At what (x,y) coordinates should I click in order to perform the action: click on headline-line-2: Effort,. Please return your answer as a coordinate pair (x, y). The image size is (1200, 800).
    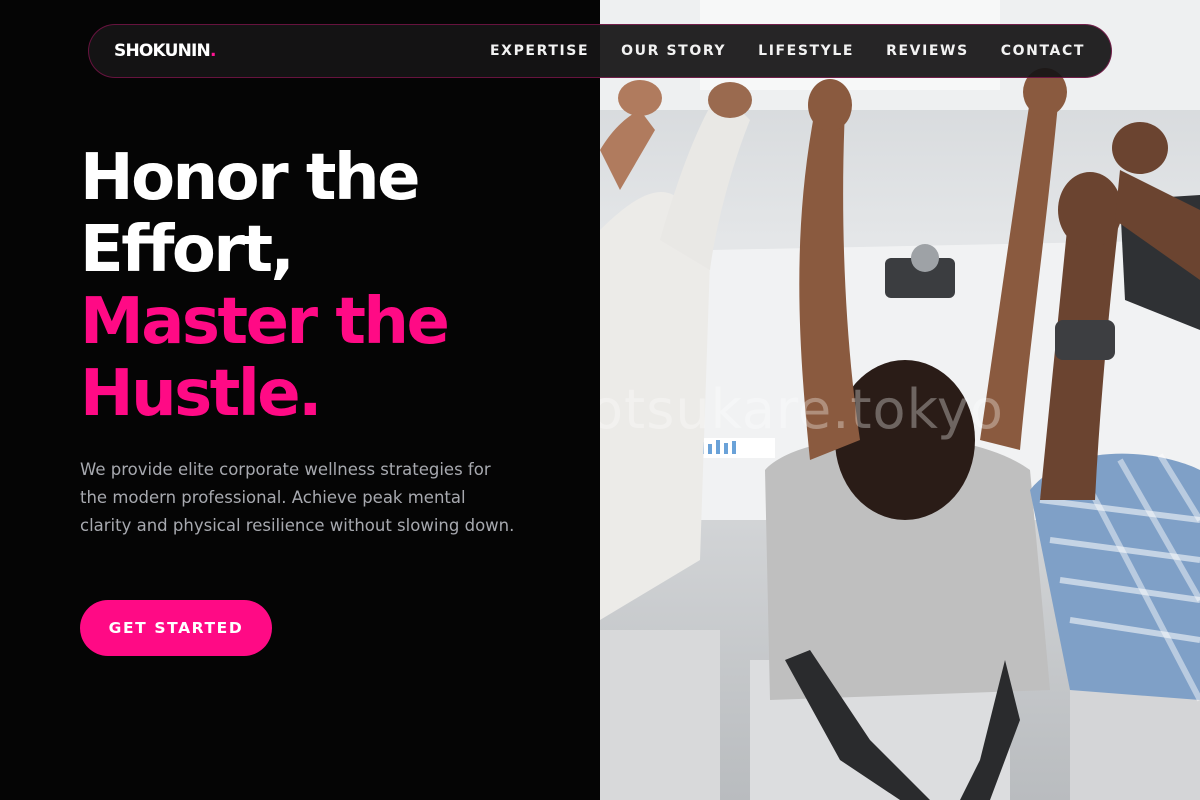
    Looking at the image, I should click on (187, 250).